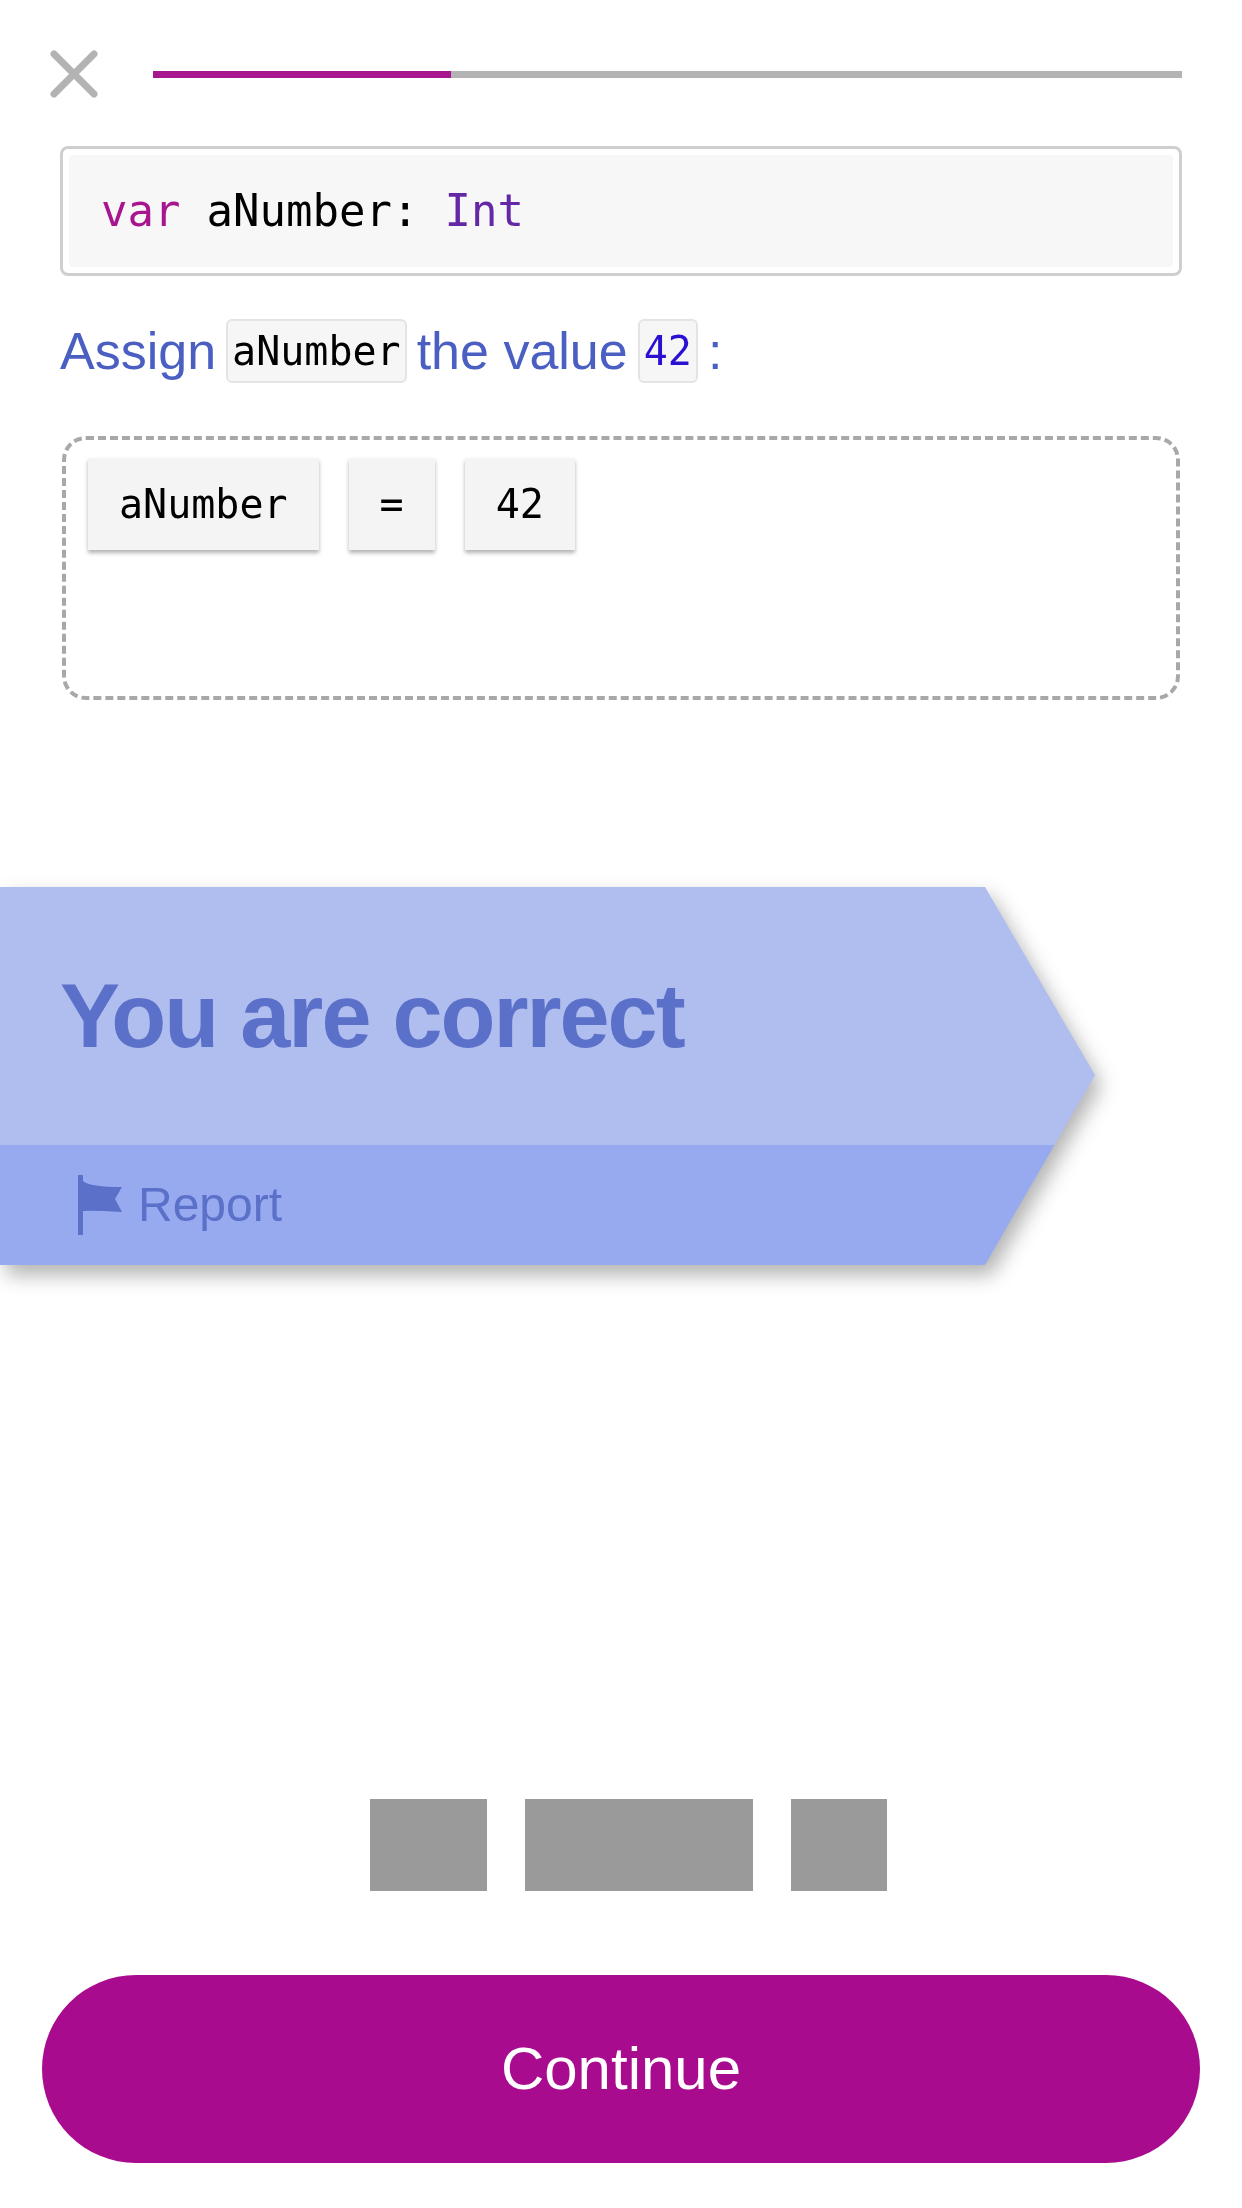 The width and height of the screenshot is (1242, 2208). What do you see at coordinates (312, 211) in the screenshot?
I see `code-token: aNumber:` at bounding box center [312, 211].